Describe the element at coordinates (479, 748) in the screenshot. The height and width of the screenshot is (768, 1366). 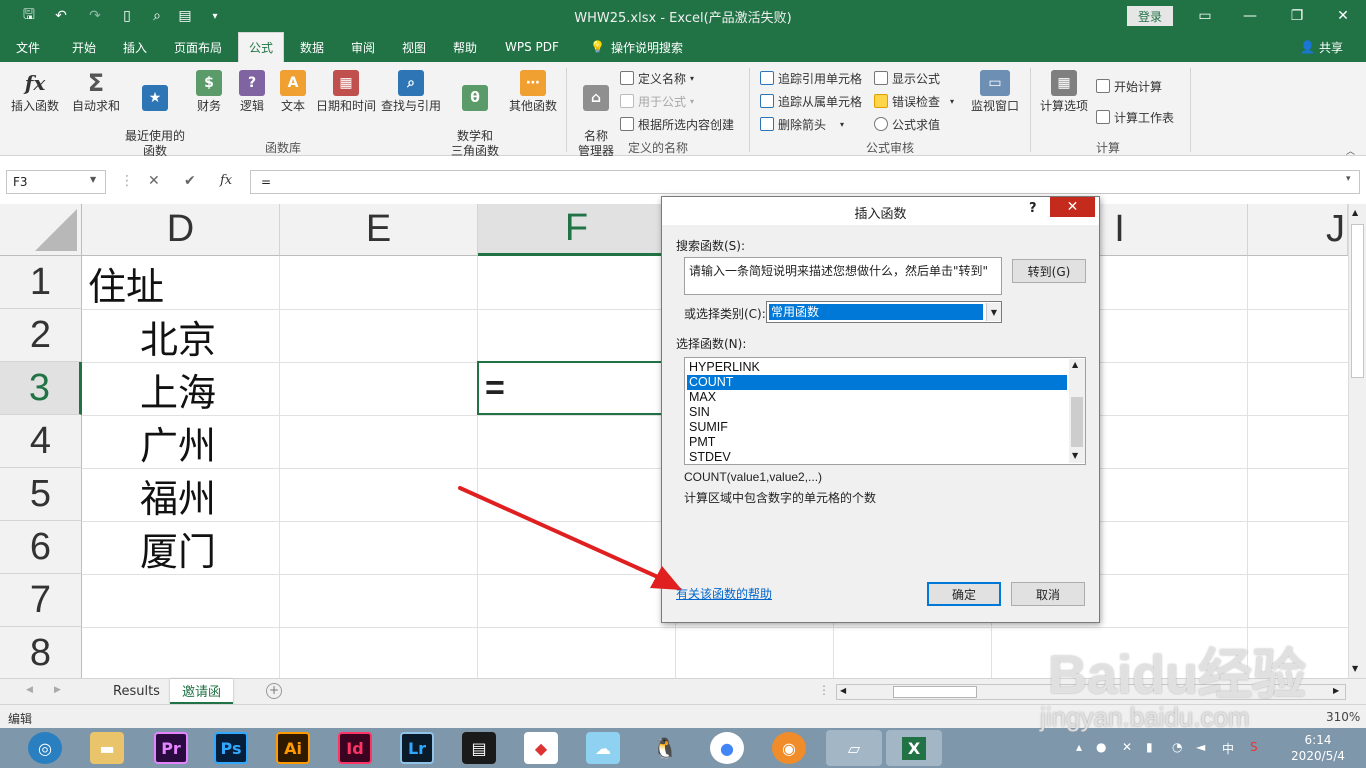
I see `video-editor-icon: ▤` at that location.